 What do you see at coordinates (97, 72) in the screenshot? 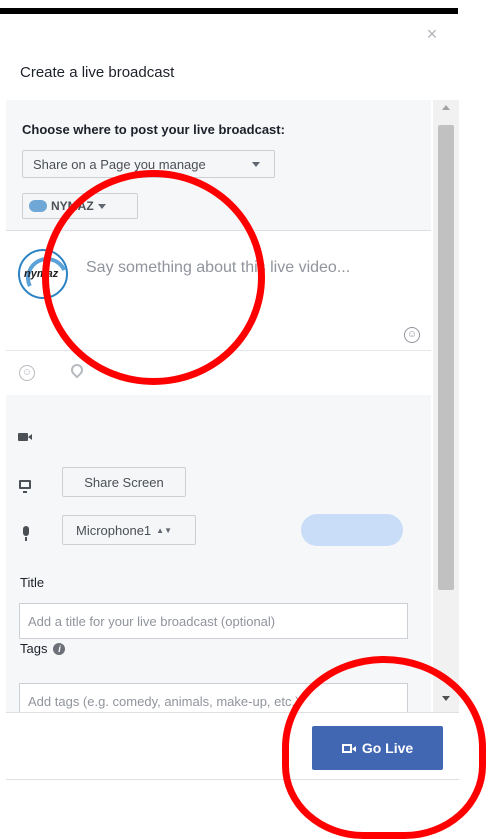
I see `dialog-title: Create a live broadcast` at bounding box center [97, 72].